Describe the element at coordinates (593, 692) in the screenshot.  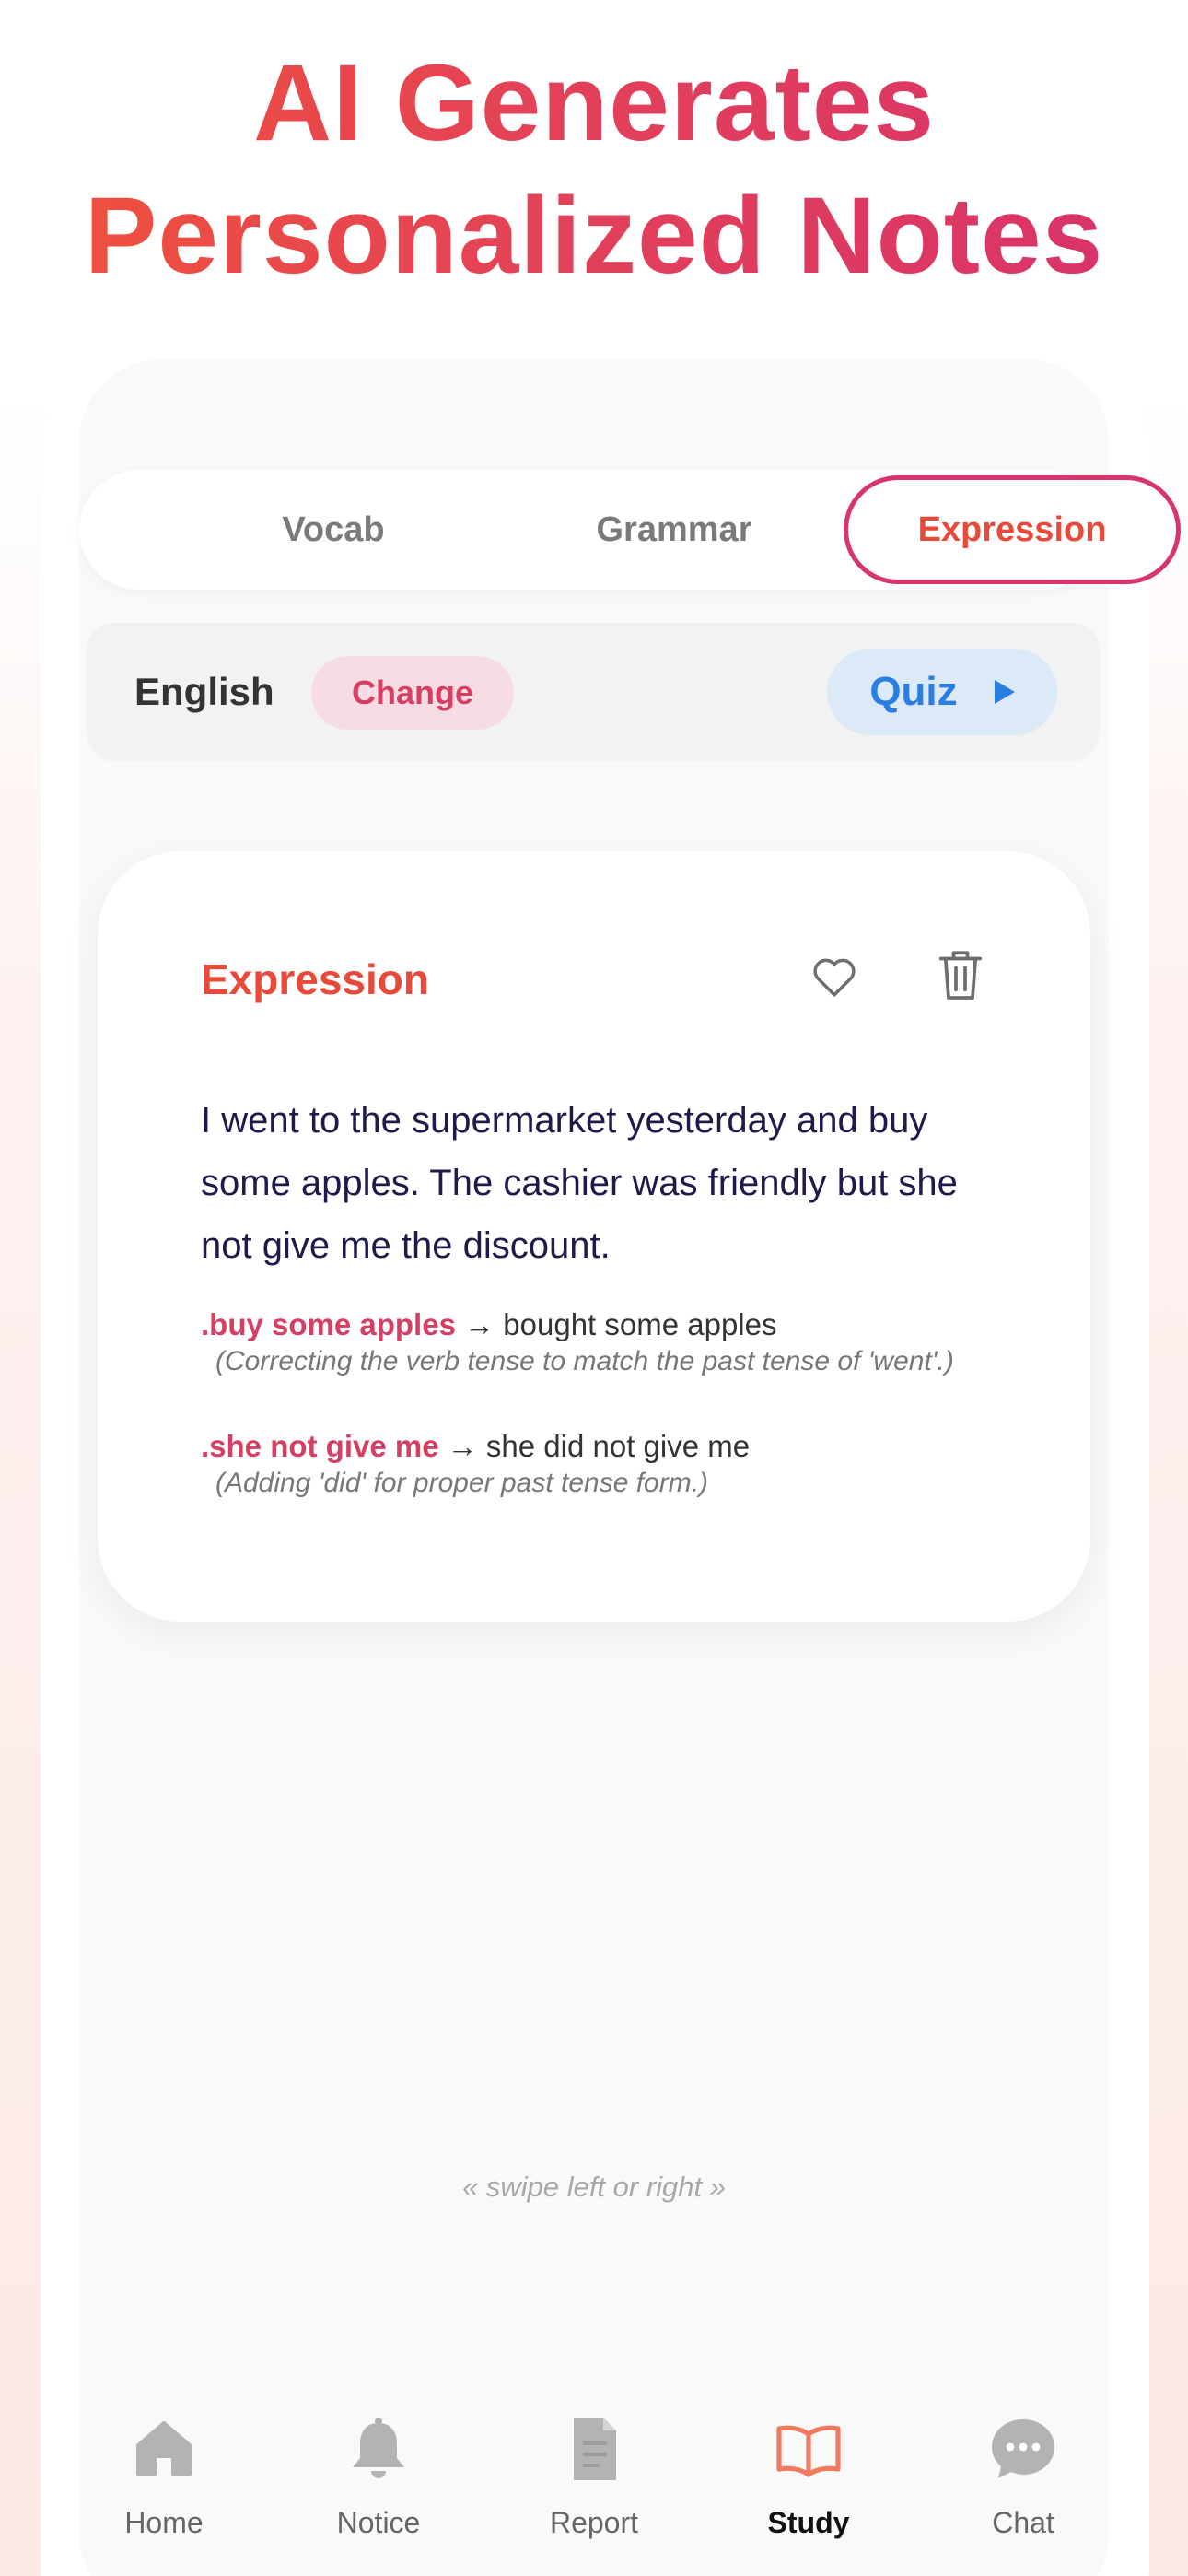
I see `language-bar: English Change Quiz` at that location.